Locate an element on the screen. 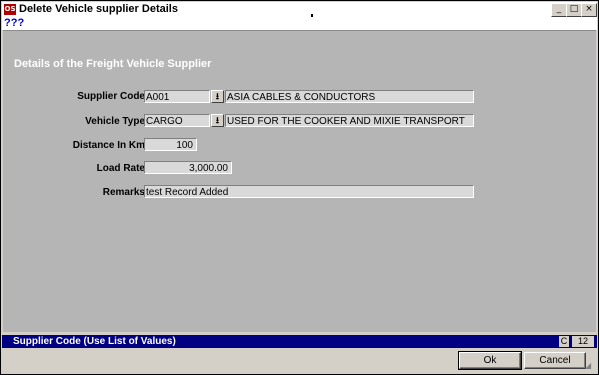  menu-bar: ??? is located at coordinates (299, 23).